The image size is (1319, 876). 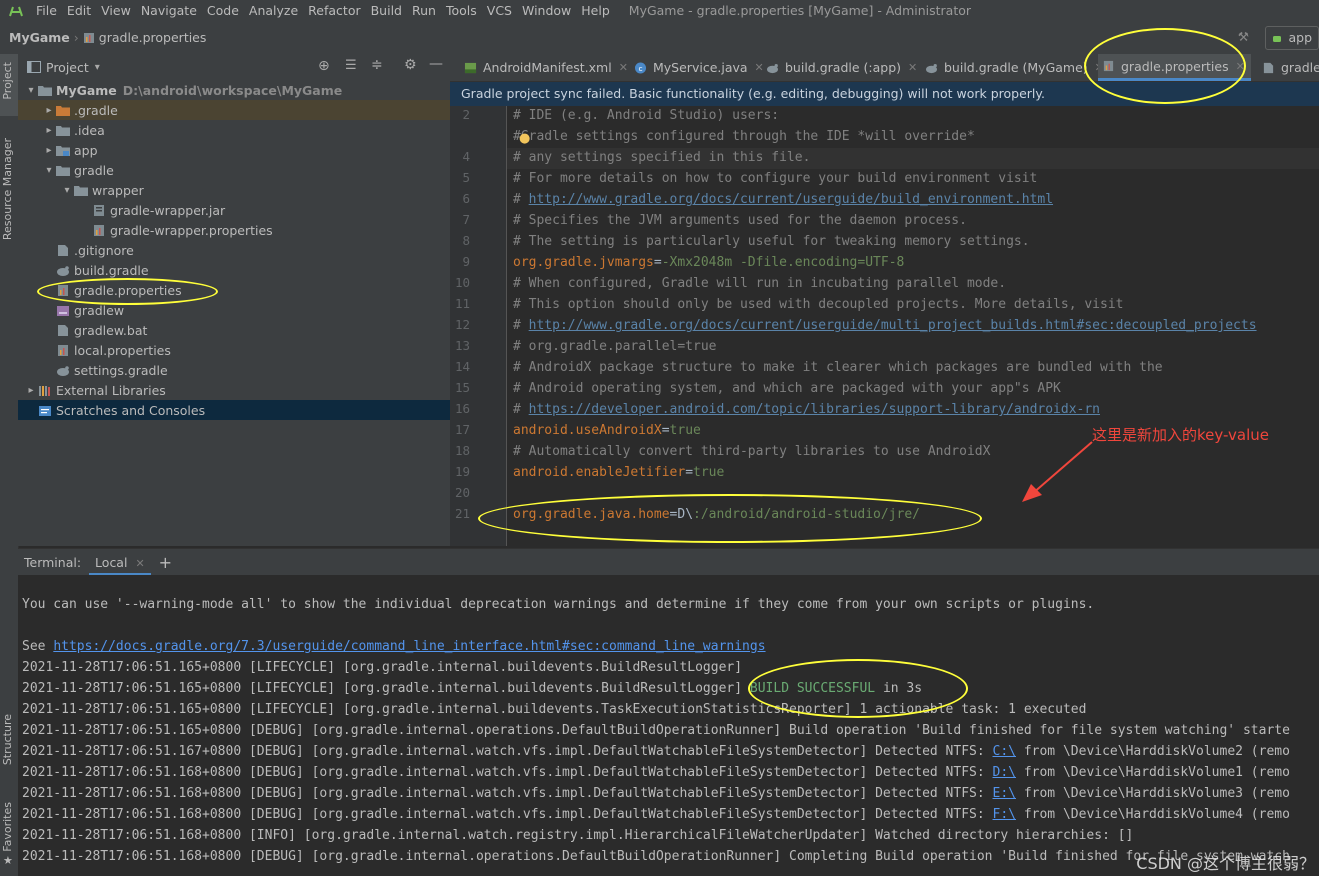 I want to click on editor-tab: c MyService.java ✕, so click(x=700, y=67).